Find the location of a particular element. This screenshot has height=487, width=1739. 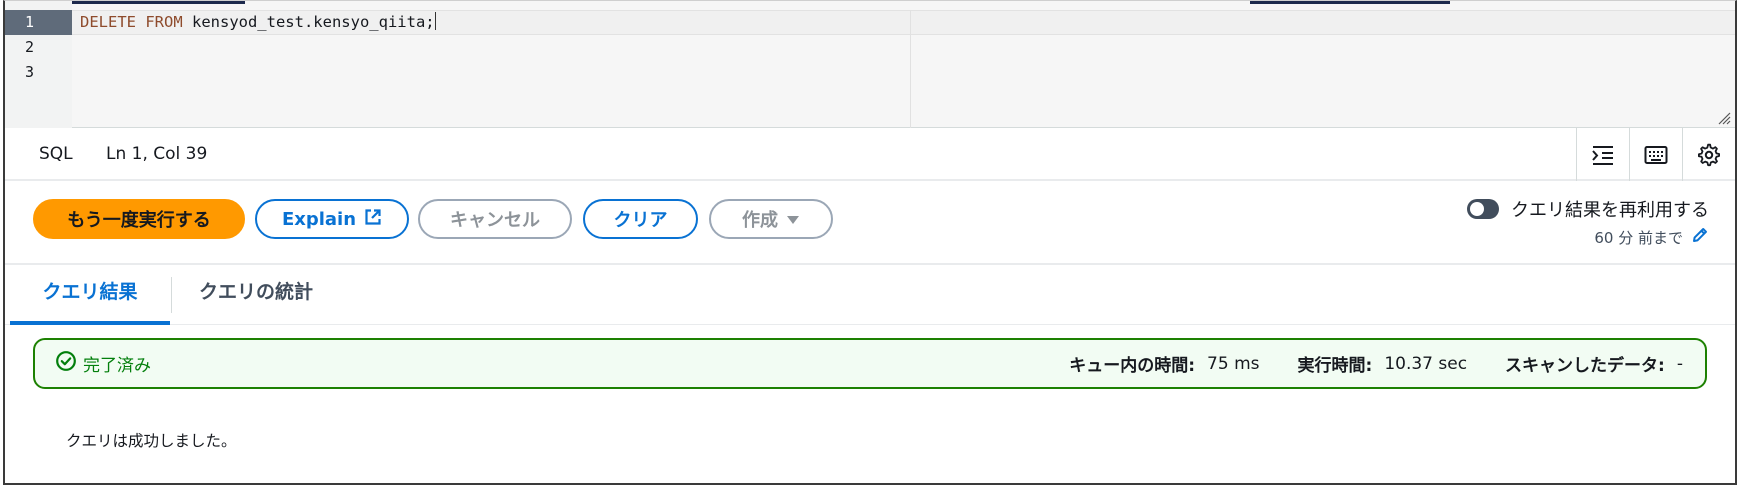

clear-button: クリア is located at coordinates (640, 219).